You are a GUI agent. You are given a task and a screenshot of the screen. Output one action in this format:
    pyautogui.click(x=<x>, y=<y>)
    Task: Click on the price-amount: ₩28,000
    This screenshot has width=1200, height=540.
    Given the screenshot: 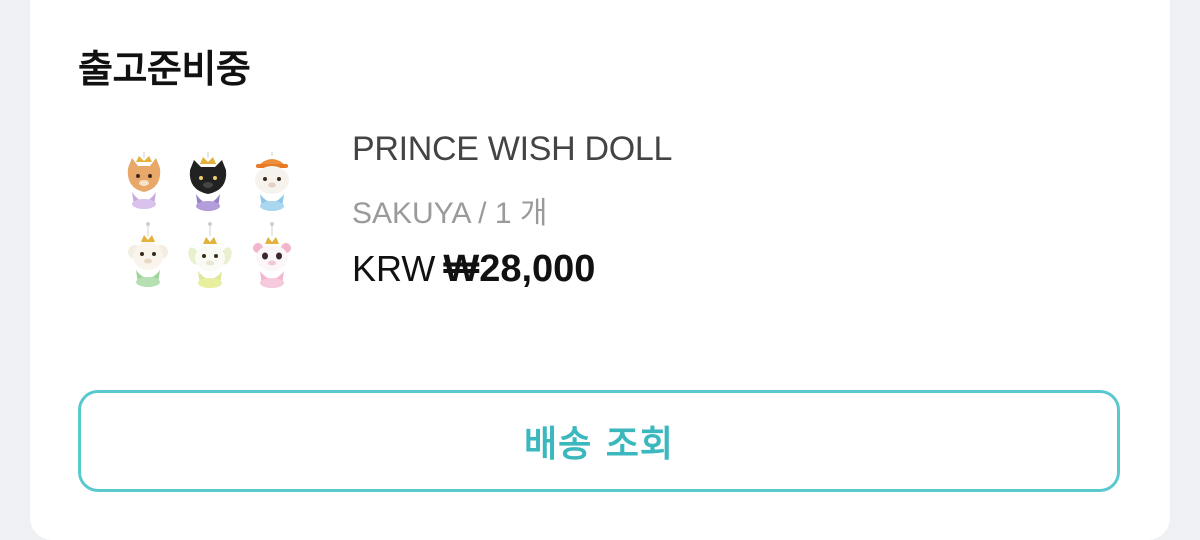 What is the action you would take?
    pyautogui.click(x=519, y=269)
    